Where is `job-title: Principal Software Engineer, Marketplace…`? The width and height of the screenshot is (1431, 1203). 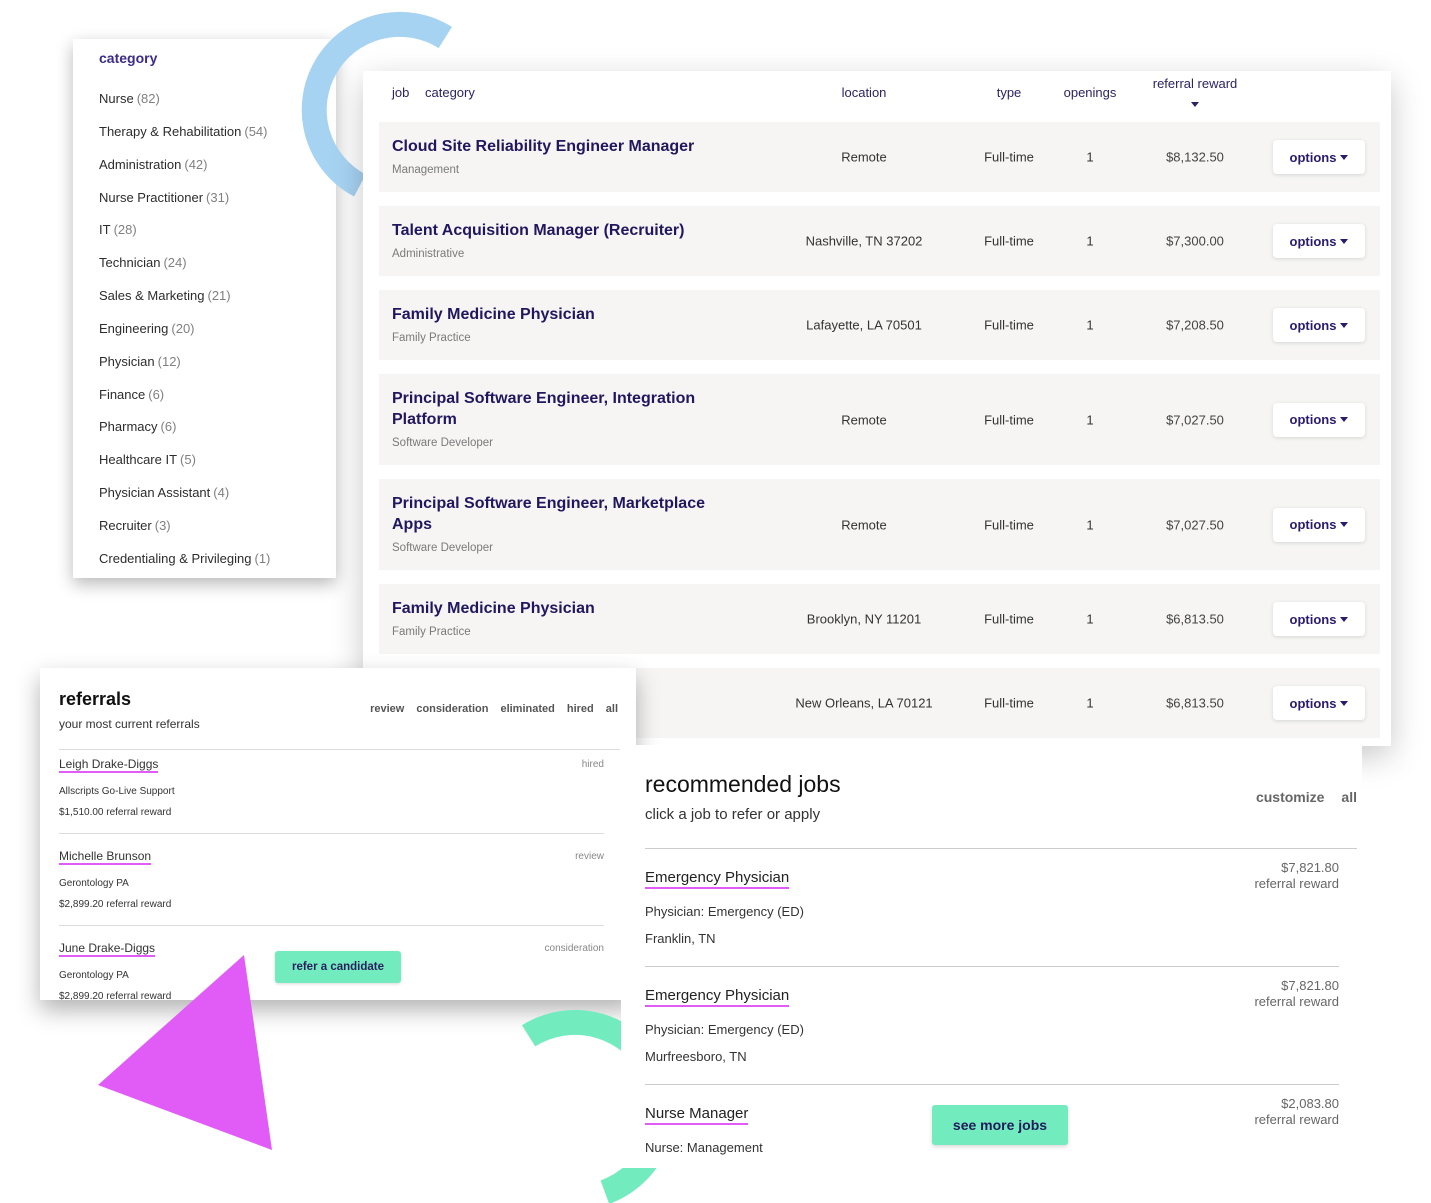
job-title: Principal Software Engineer, Marketplace… is located at coordinates (557, 514).